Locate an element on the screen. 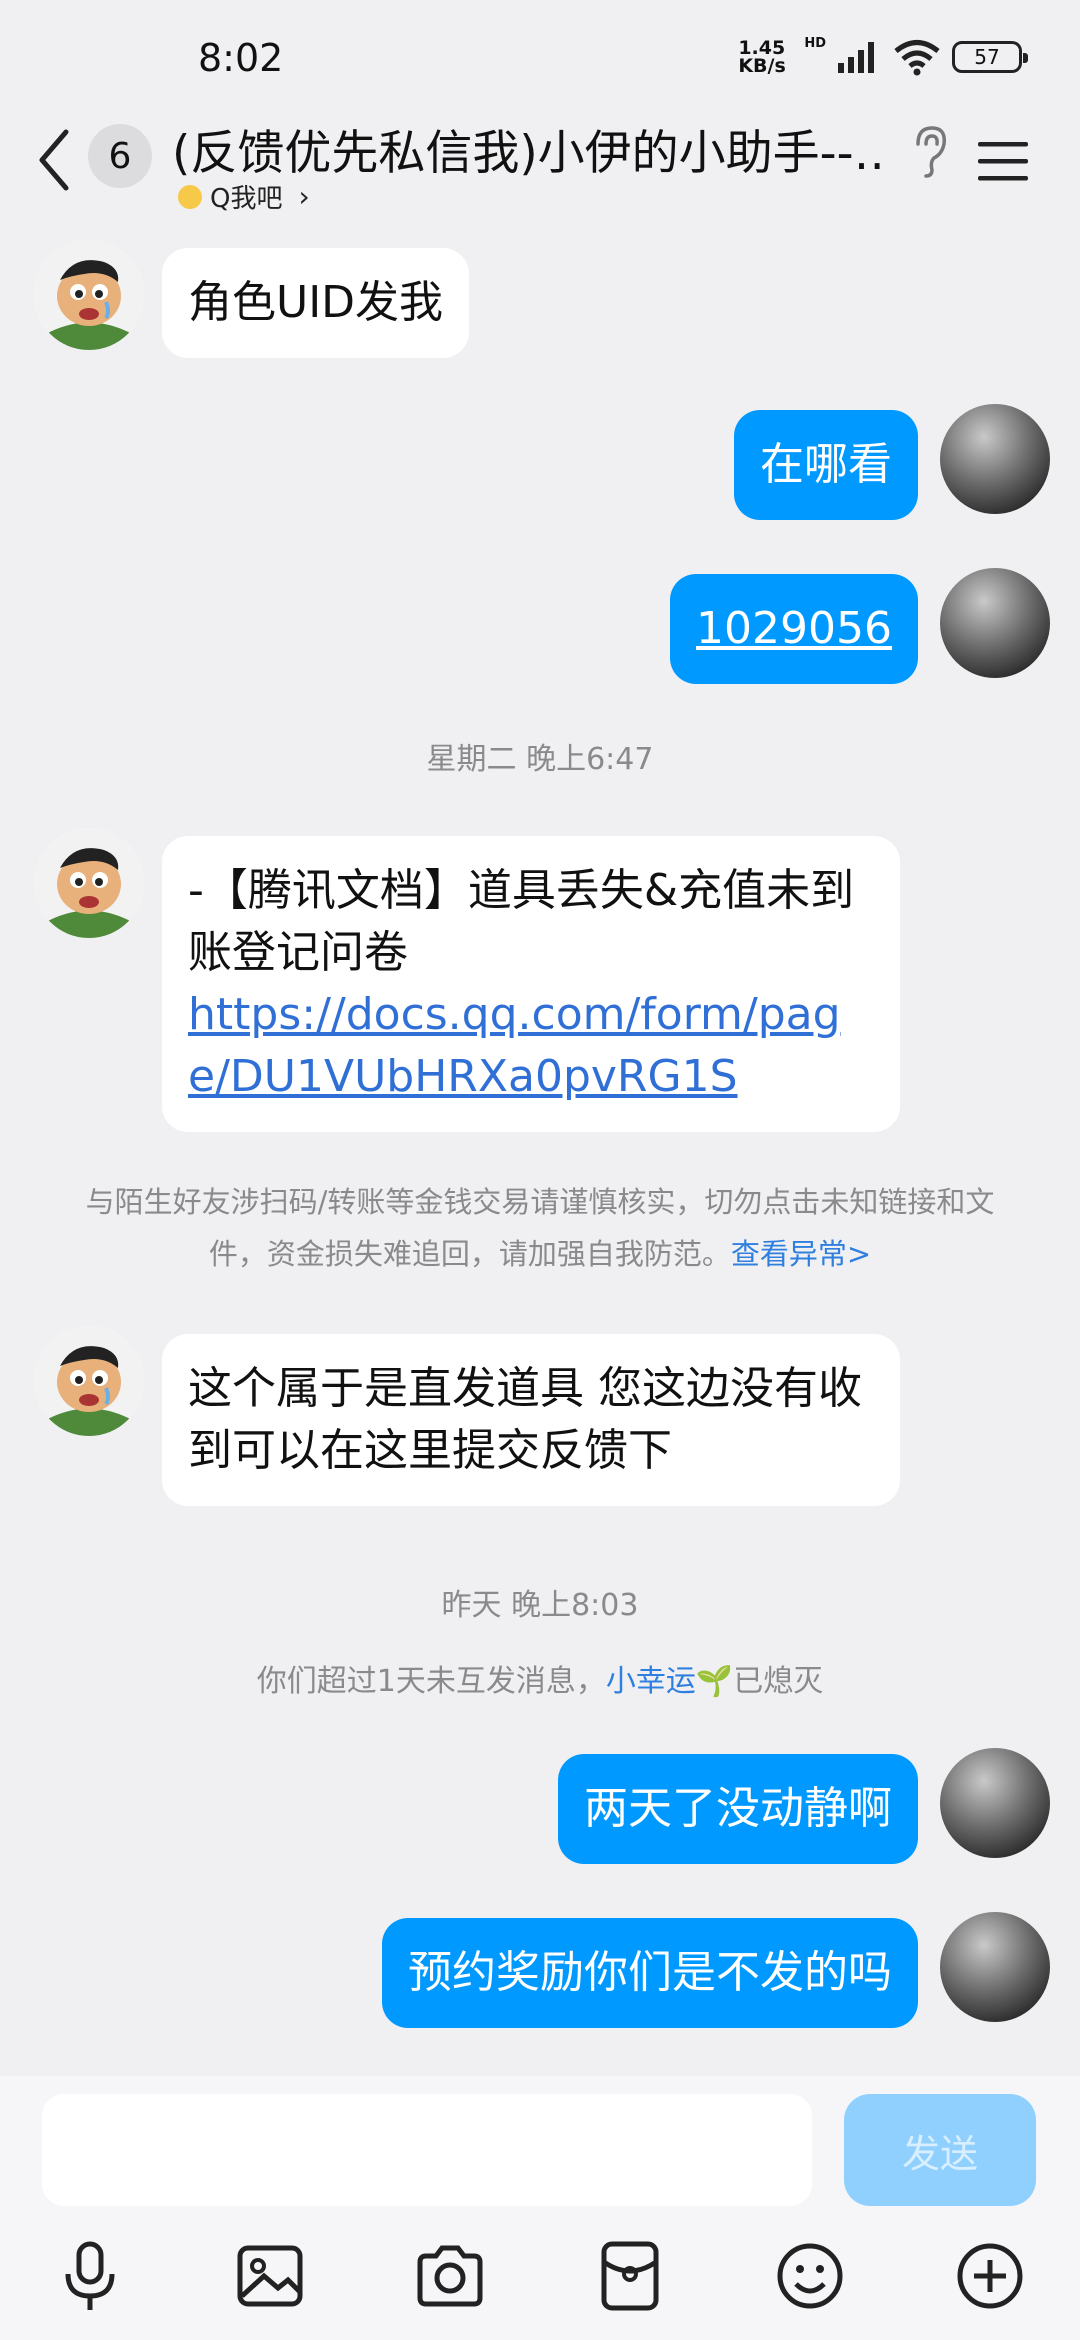 Image resolution: width=1080 pixels, height=2340 pixels. camera-icon is located at coordinates (450, 2276).